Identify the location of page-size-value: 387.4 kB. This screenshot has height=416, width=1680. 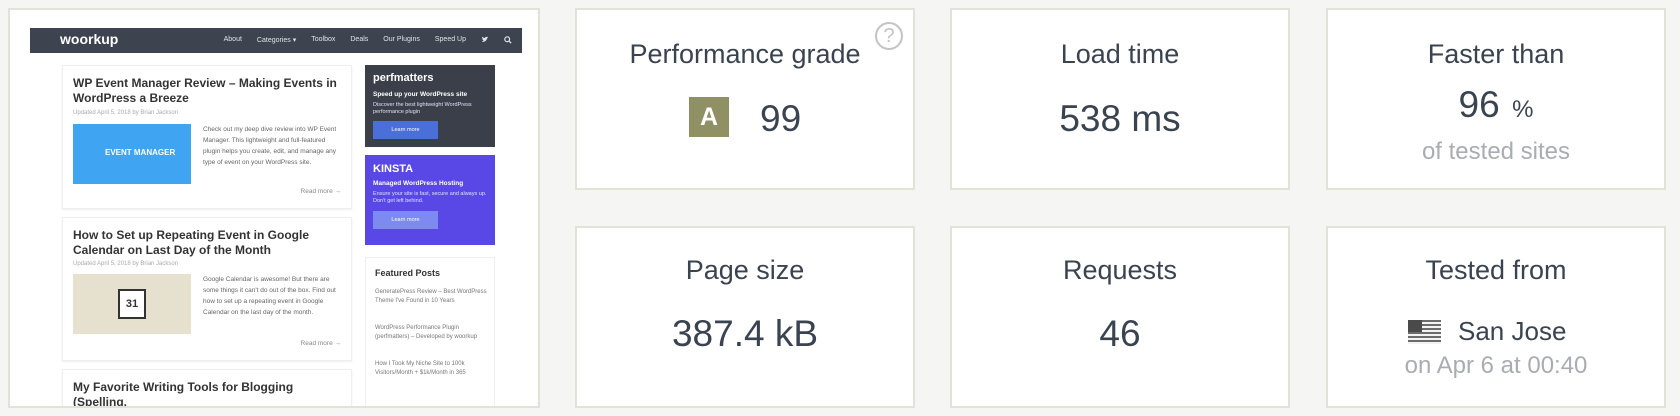
(745, 333).